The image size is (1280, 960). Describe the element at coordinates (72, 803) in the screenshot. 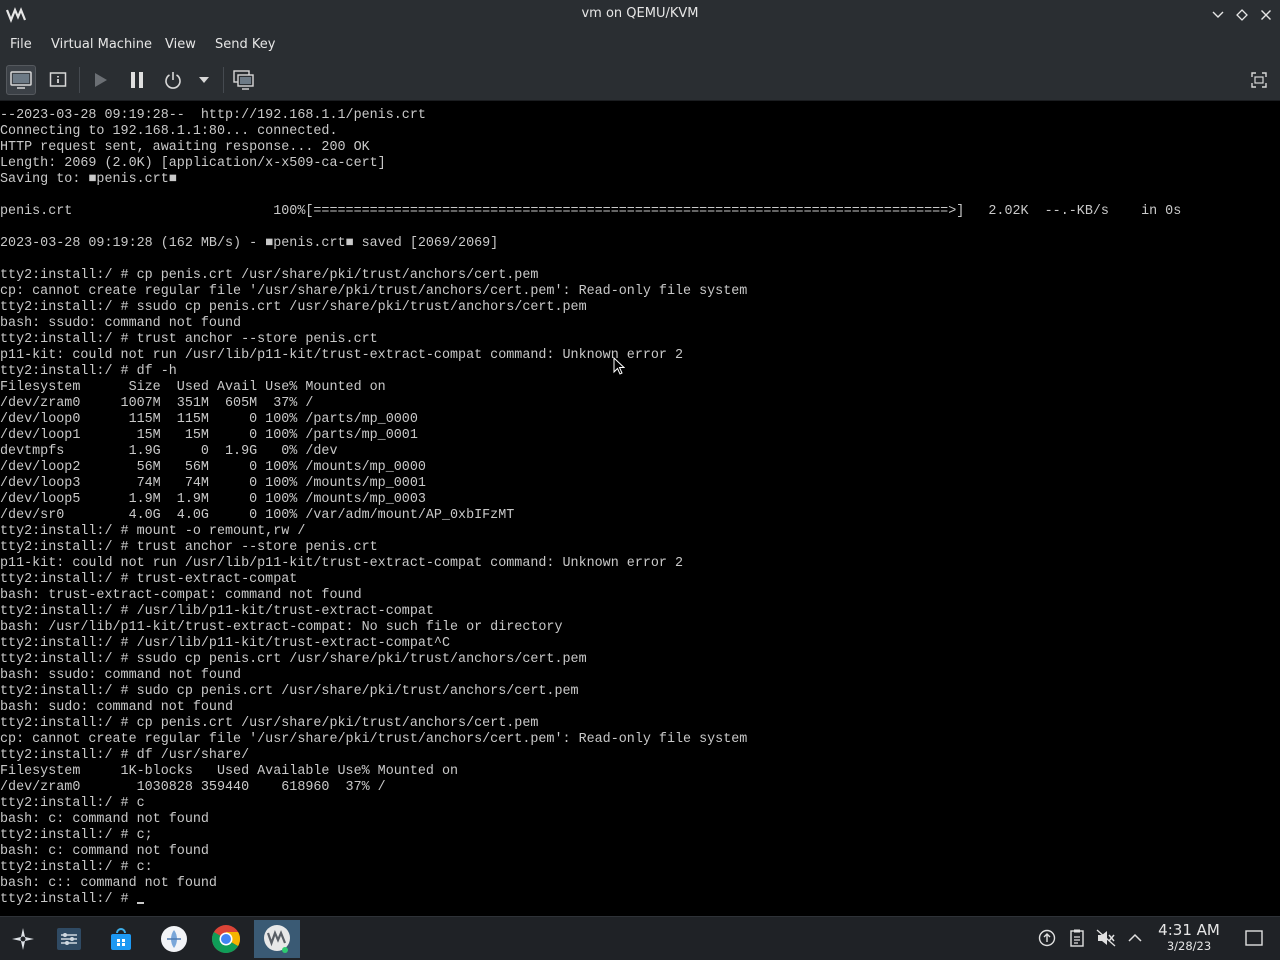

I see `terminal-line: tty2:install:/ # c` at that location.